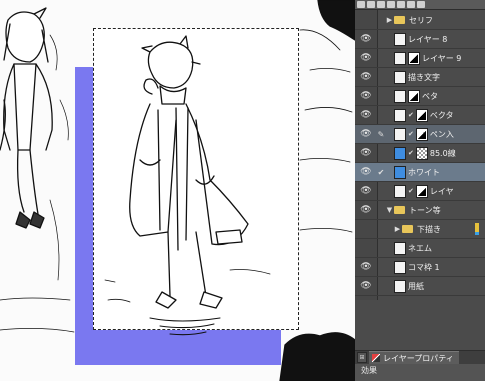 The height and width of the screenshot is (381, 485). Describe the element at coordinates (361, 4) in the screenshot. I see `layers-icon` at that location.